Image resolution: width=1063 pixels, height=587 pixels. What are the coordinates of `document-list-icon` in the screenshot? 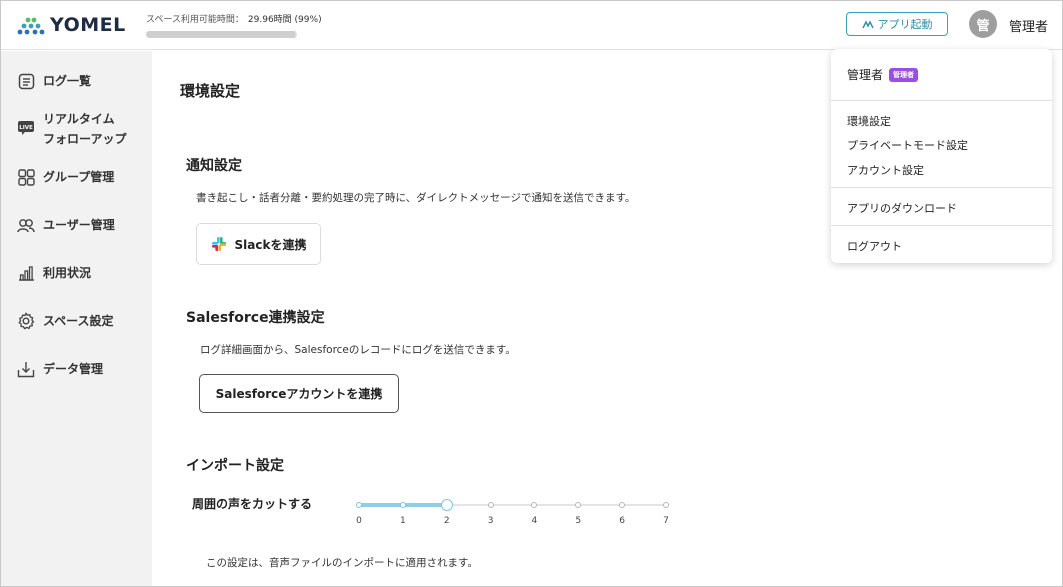 It's located at (26, 81).